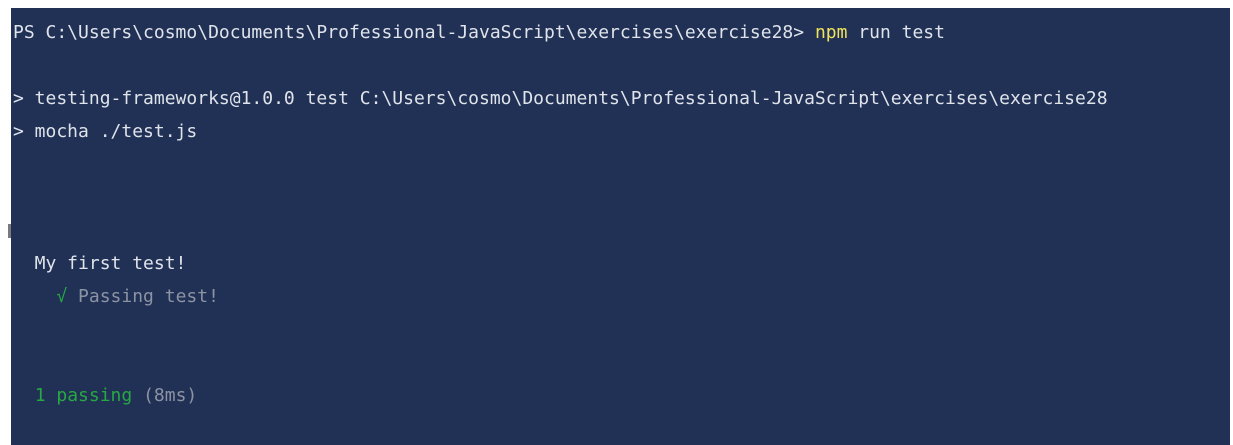  I want to click on command-npm-keyword: npm, so click(831, 32).